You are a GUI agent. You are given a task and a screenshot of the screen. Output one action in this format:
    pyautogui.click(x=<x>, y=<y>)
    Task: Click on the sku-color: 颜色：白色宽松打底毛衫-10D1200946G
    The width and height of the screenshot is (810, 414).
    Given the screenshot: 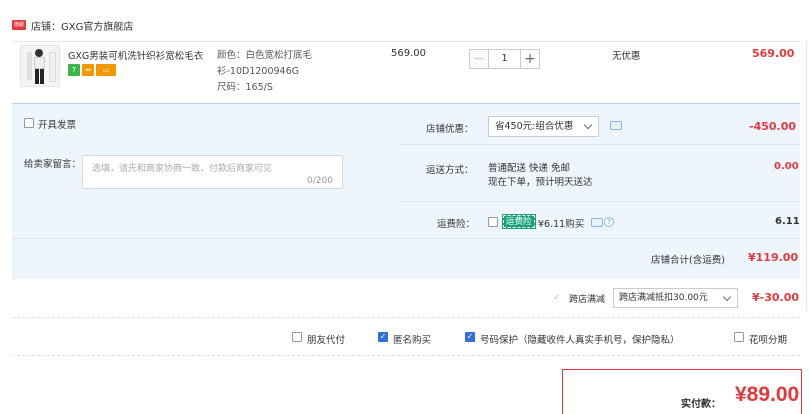 What is the action you would take?
    pyautogui.click(x=265, y=63)
    